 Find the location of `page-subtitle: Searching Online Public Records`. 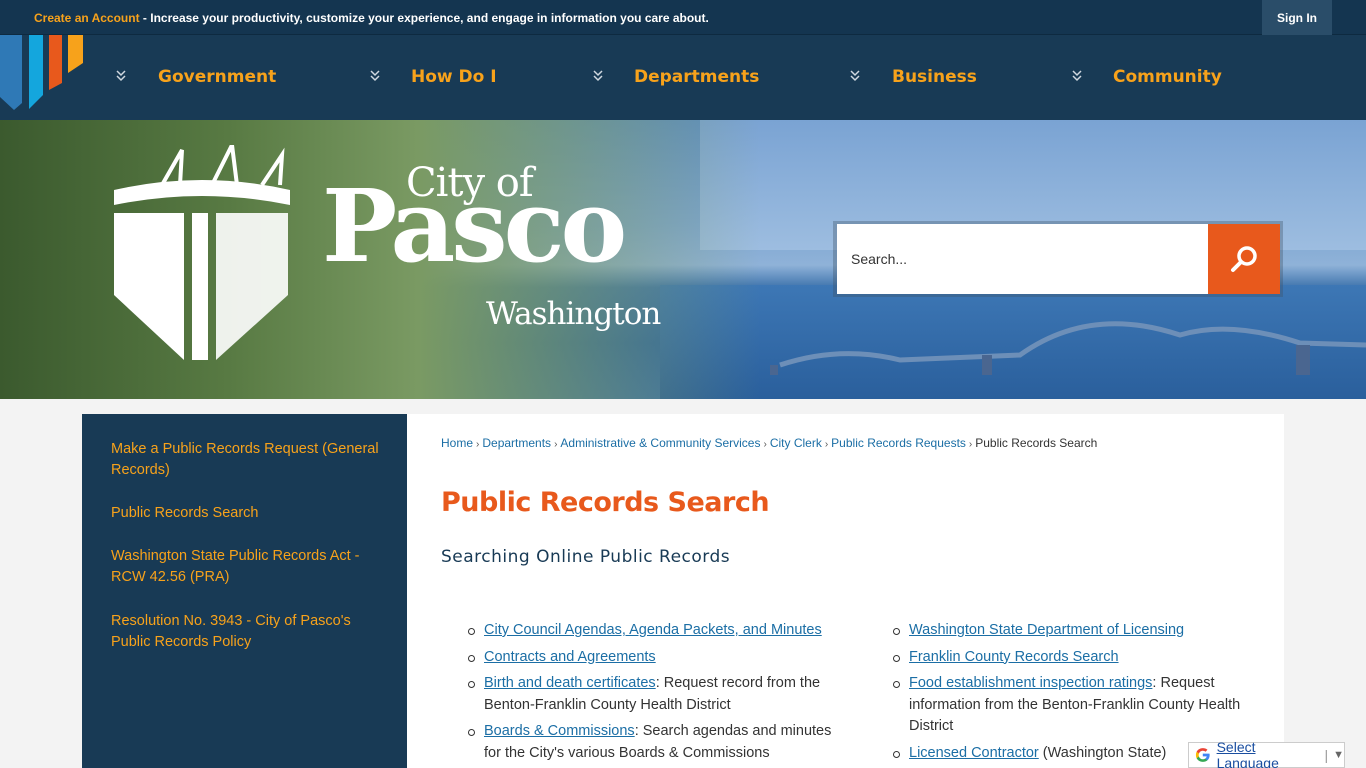

page-subtitle: Searching Online Public Records is located at coordinates (586, 557).